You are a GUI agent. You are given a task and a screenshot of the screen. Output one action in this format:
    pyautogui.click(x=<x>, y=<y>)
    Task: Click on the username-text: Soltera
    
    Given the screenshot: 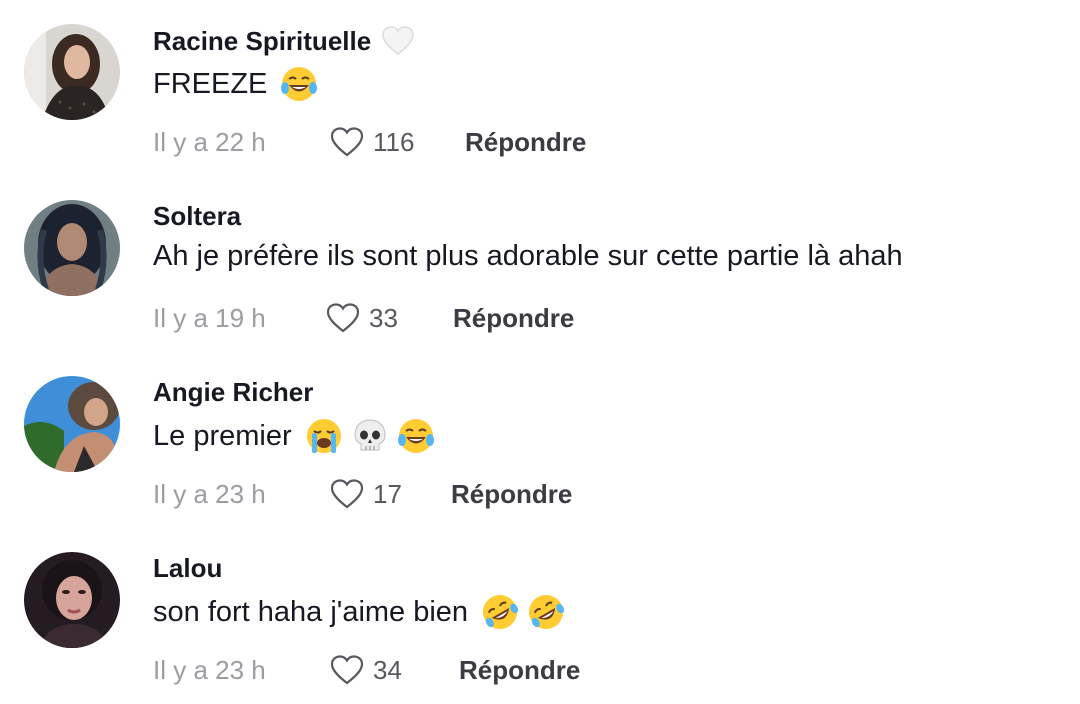 What is the action you would take?
    pyautogui.click(x=197, y=216)
    